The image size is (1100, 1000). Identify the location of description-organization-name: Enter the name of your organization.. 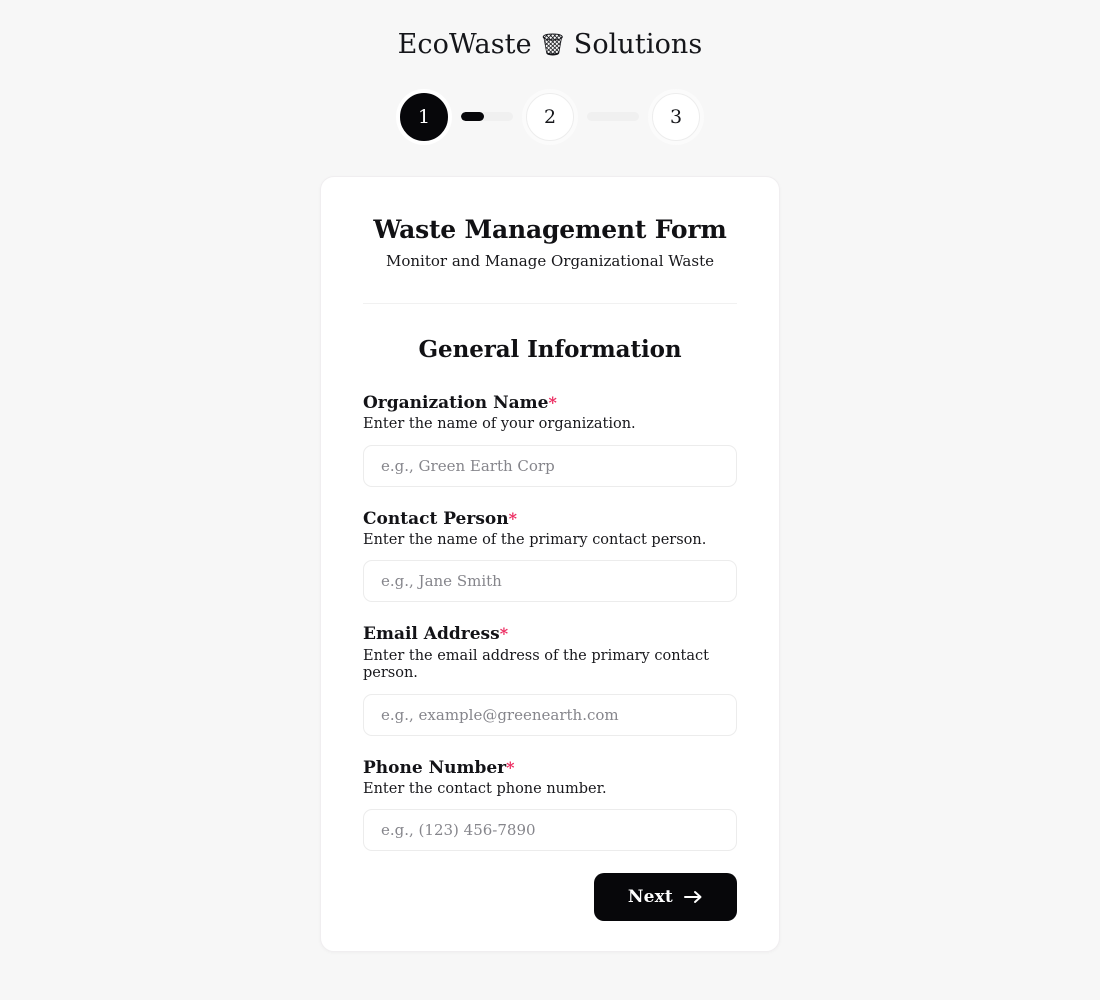
(499, 424).